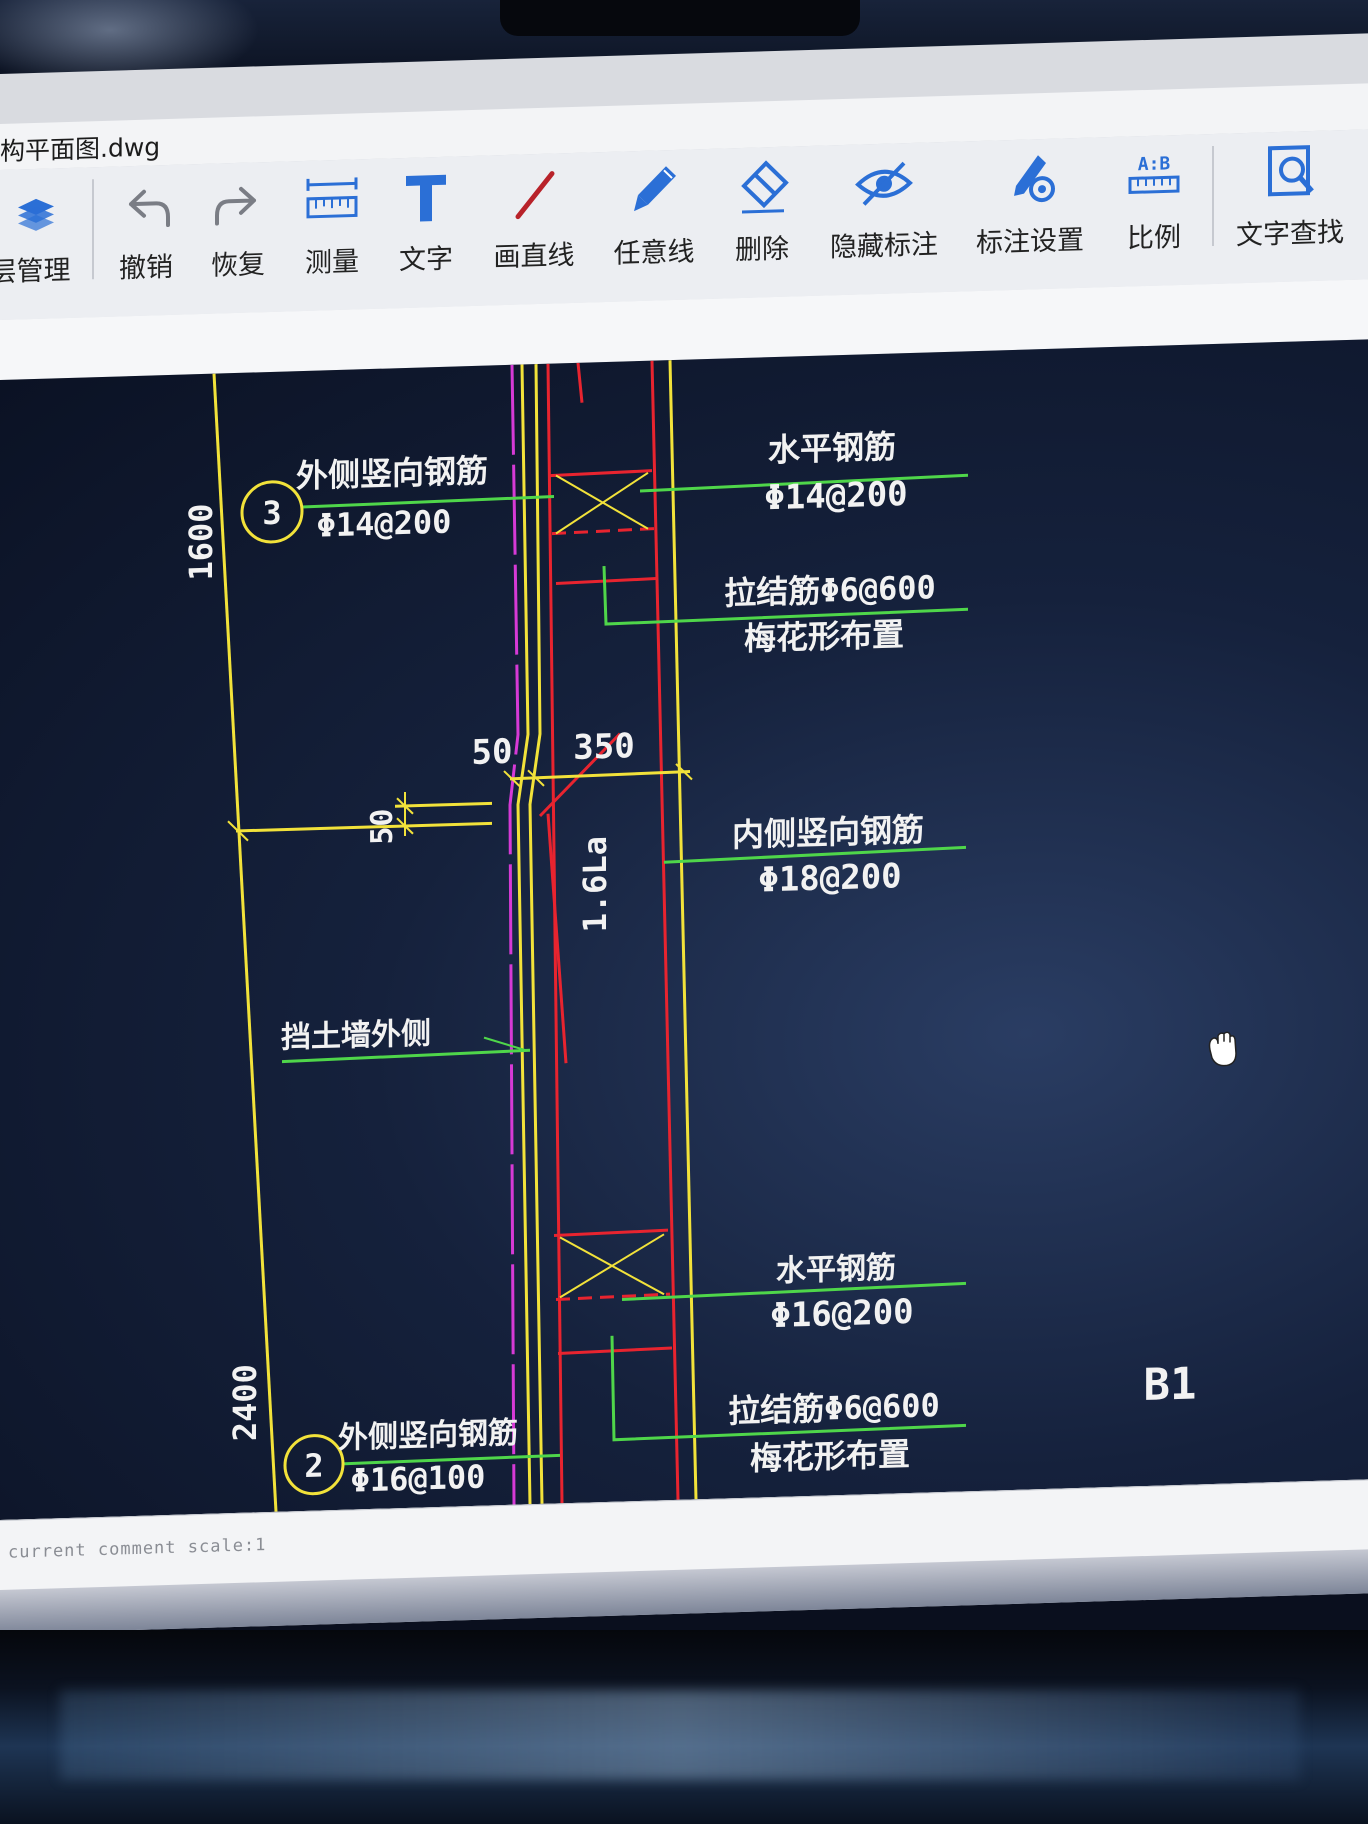 This screenshot has height=1824, width=1368. Describe the element at coordinates (1154, 164) in the screenshot. I see `scale-ratio-icon-text: A:B` at that location.